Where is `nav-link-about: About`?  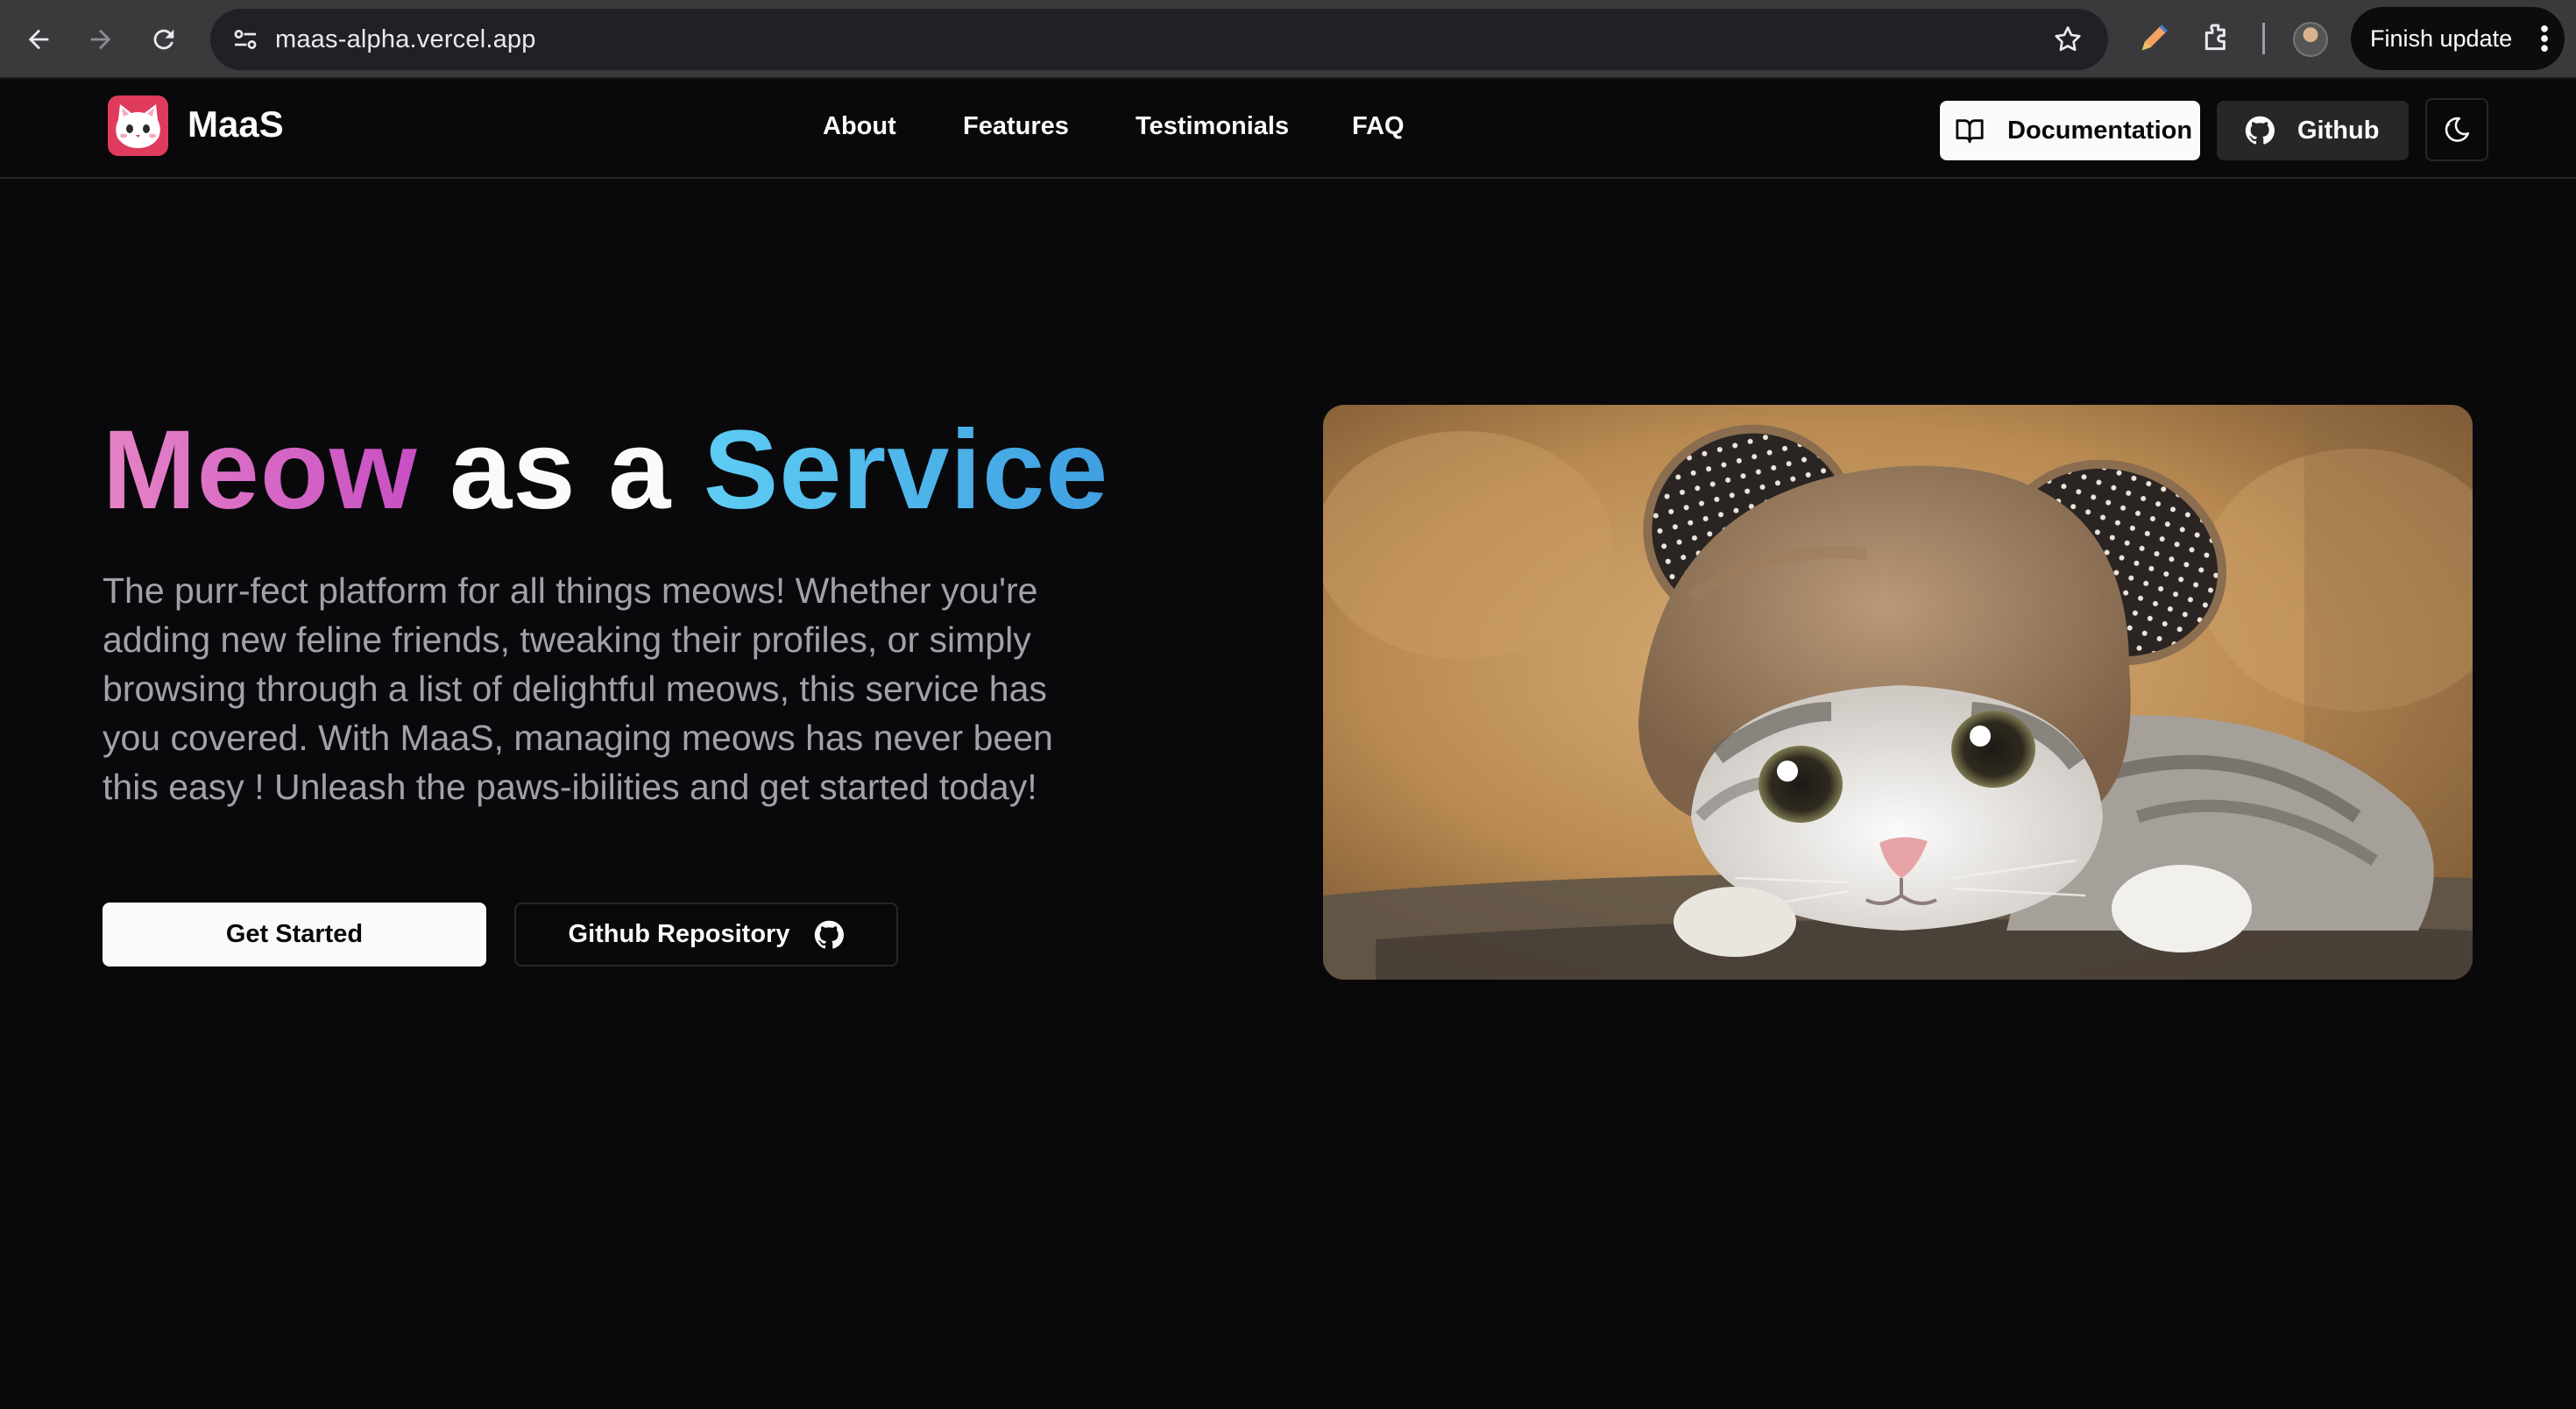
nav-link-about: About is located at coordinates (859, 127).